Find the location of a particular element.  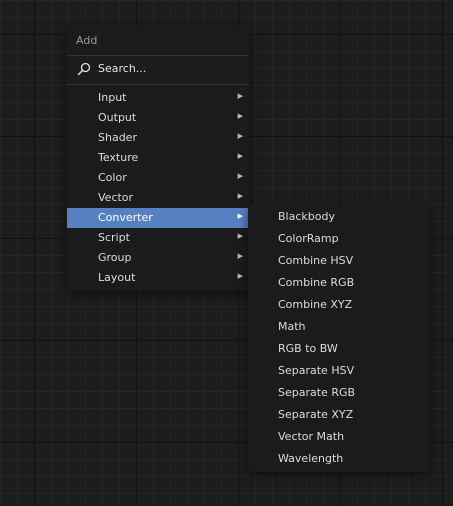

menu-item-group: Group ▶ is located at coordinates (158, 258).